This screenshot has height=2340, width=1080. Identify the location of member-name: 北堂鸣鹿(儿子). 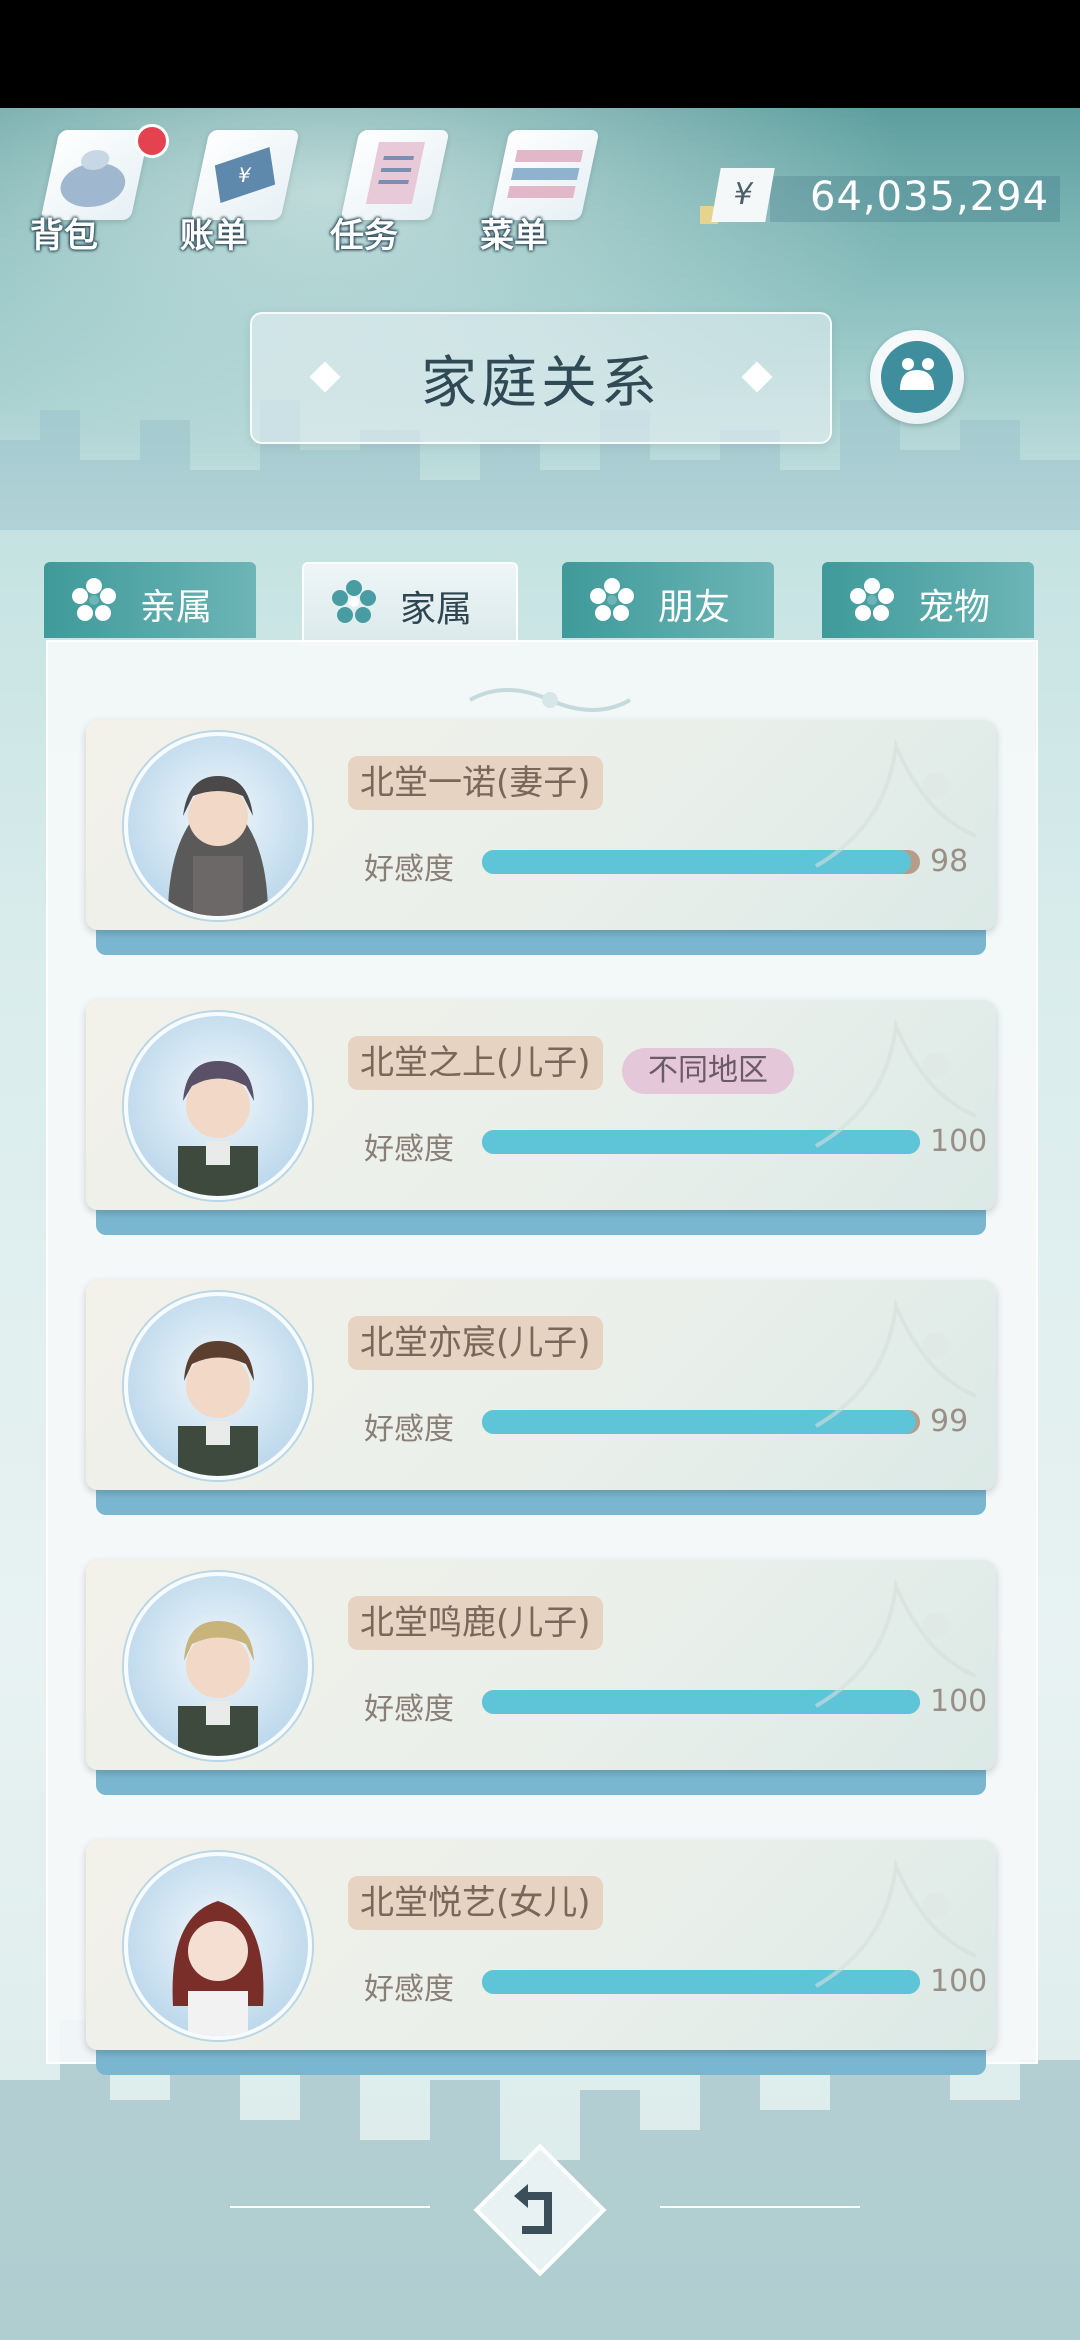
(475, 1623).